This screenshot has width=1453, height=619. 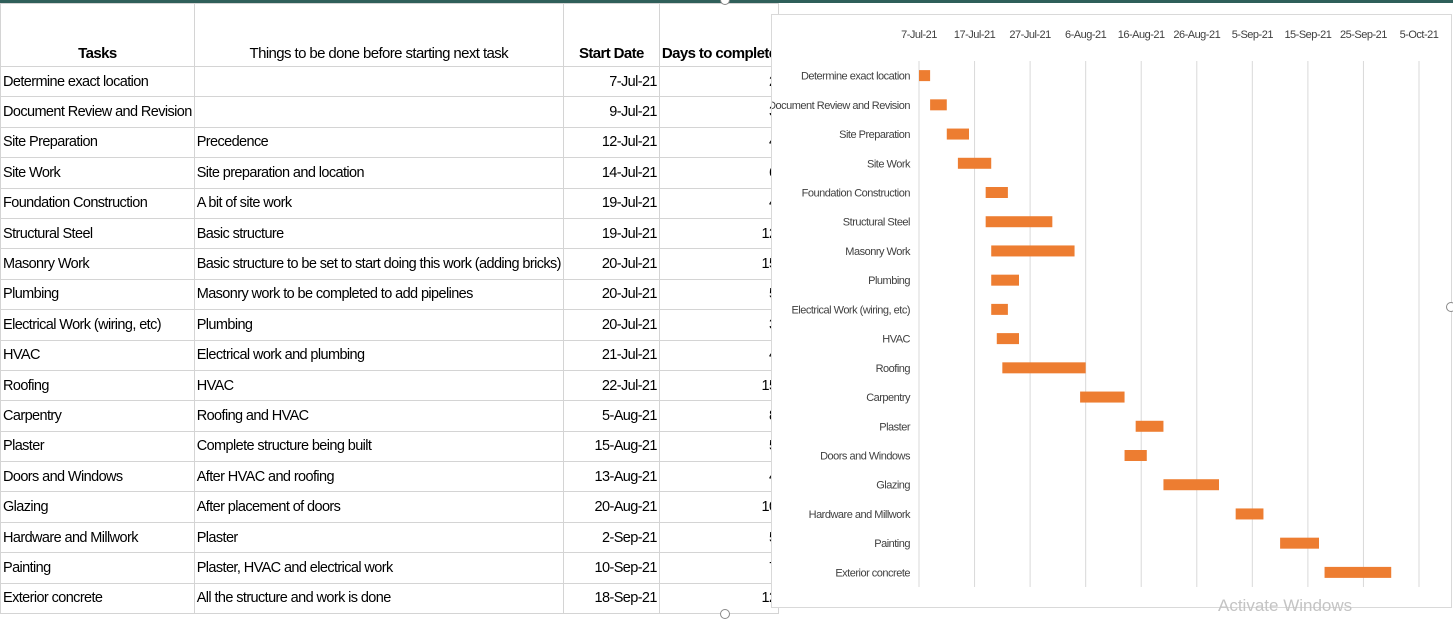 I want to click on cell-start-date: 14-Jul-21, so click(x=611, y=173).